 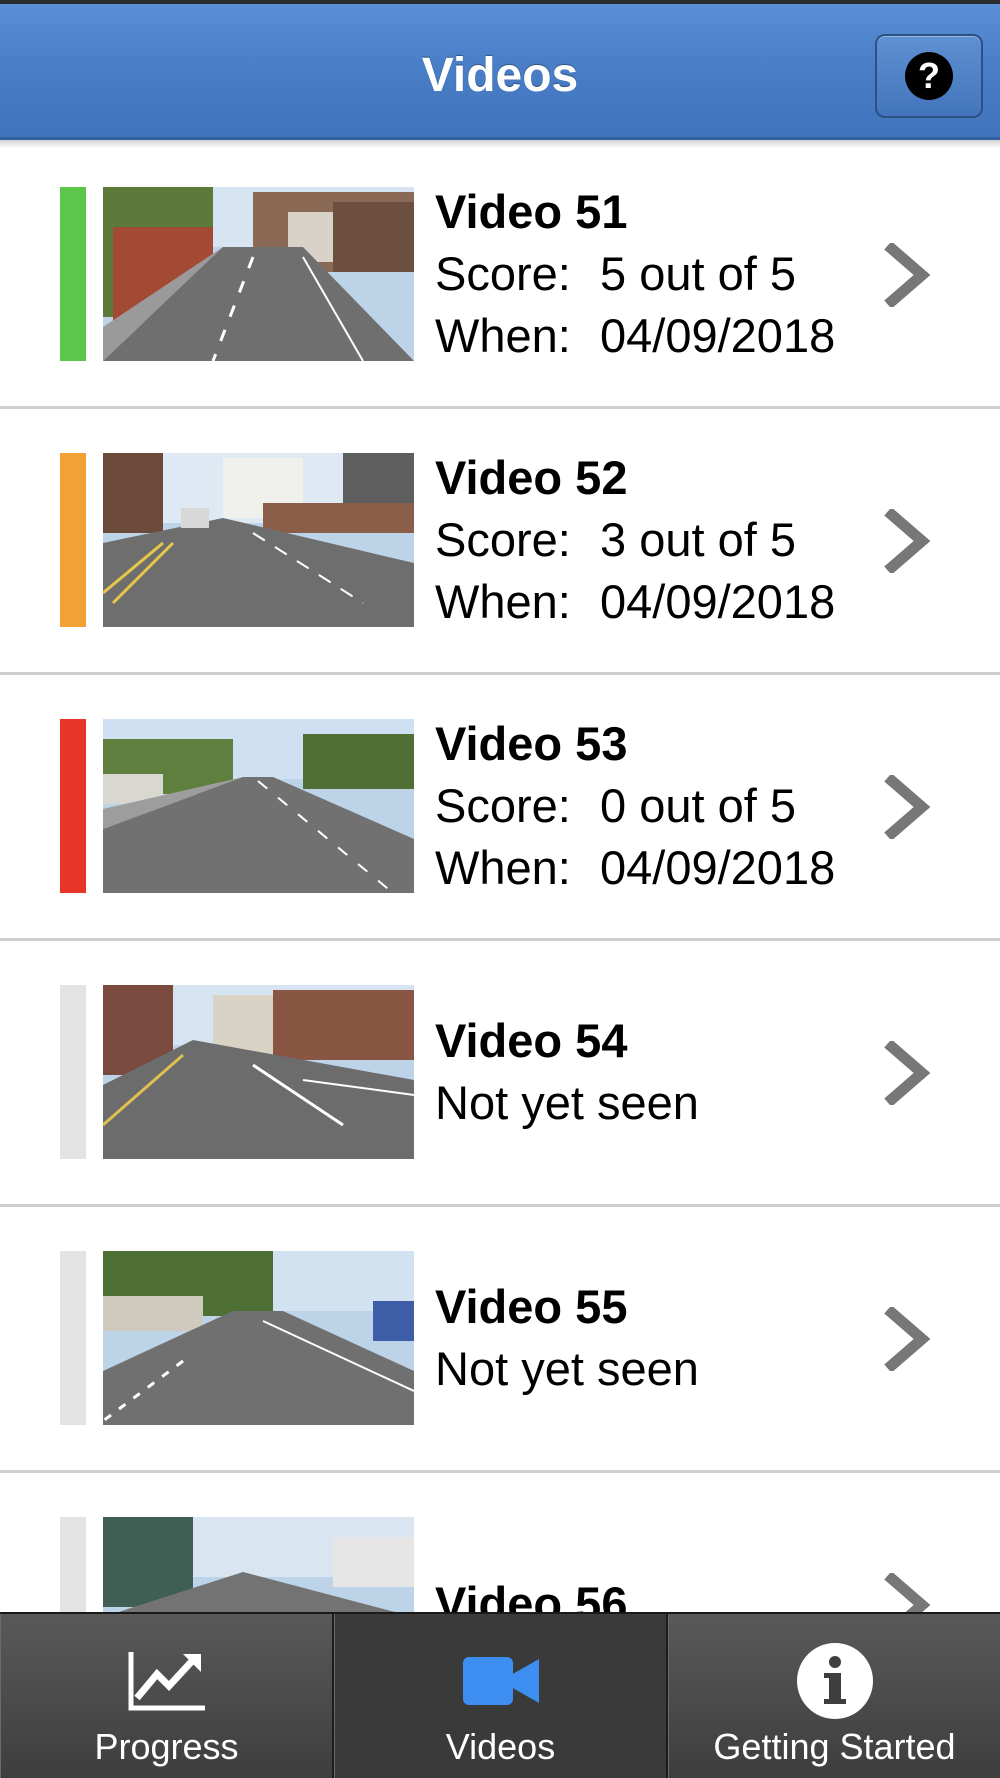 I want to click on video-title: Video 54, so click(x=531, y=1040).